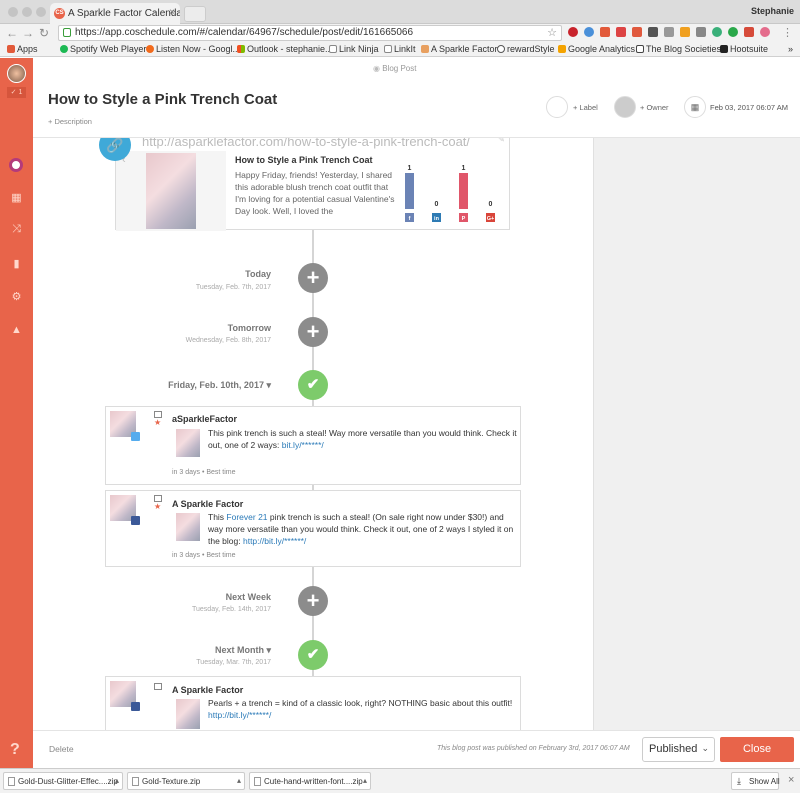 This screenshot has height=793, width=800. What do you see at coordinates (13, 12) in the screenshot?
I see `window-close-button` at bounding box center [13, 12].